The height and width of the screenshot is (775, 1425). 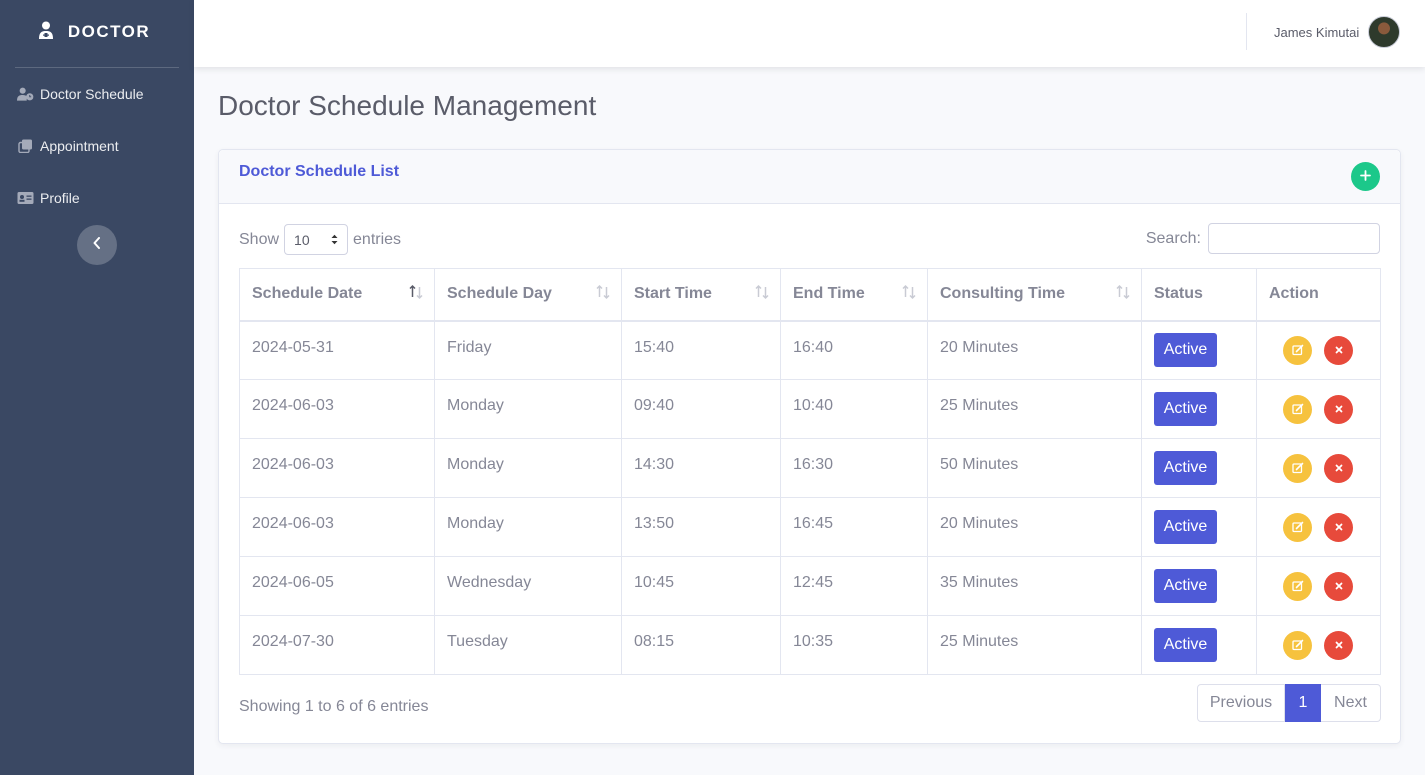 What do you see at coordinates (46, 32) in the screenshot?
I see `user-doctor-icon` at bounding box center [46, 32].